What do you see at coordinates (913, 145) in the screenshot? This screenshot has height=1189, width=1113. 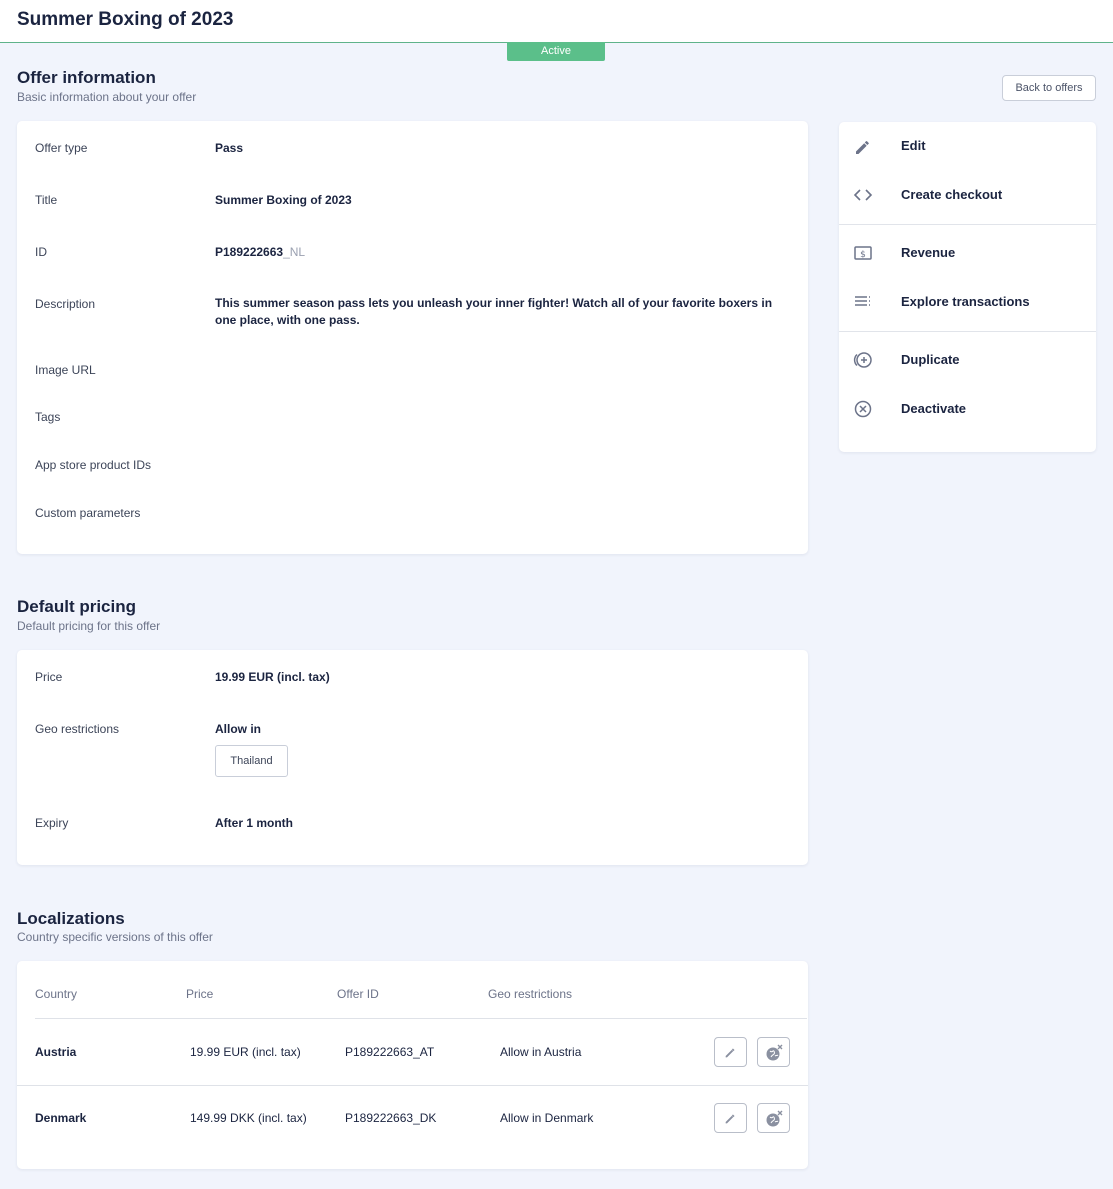 I see `edit-label: Edit` at bounding box center [913, 145].